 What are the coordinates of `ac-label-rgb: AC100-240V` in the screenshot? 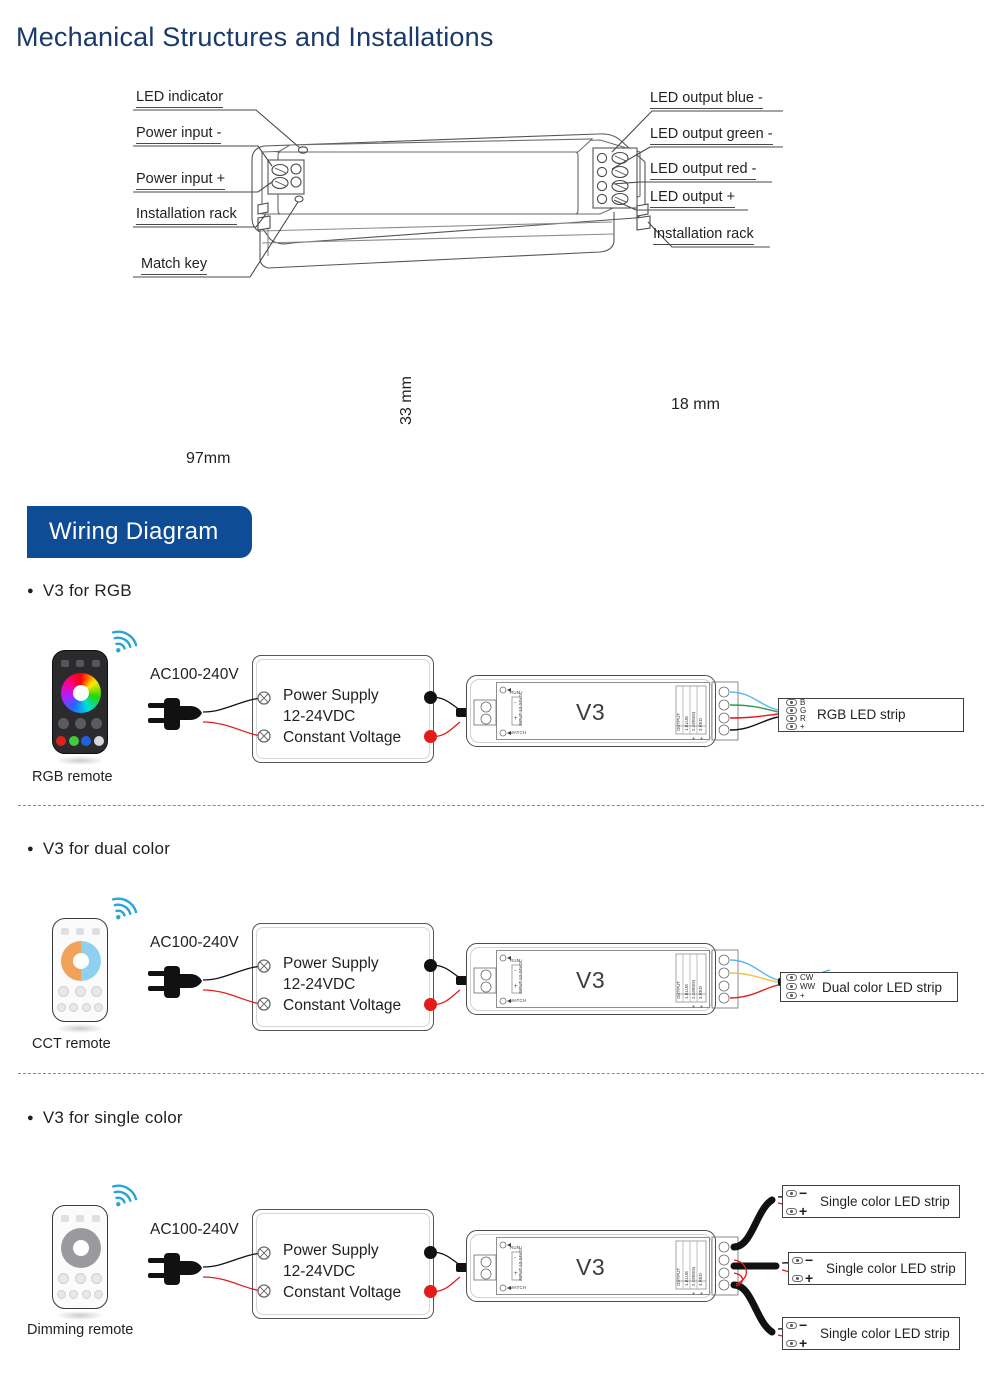 It's located at (194, 674).